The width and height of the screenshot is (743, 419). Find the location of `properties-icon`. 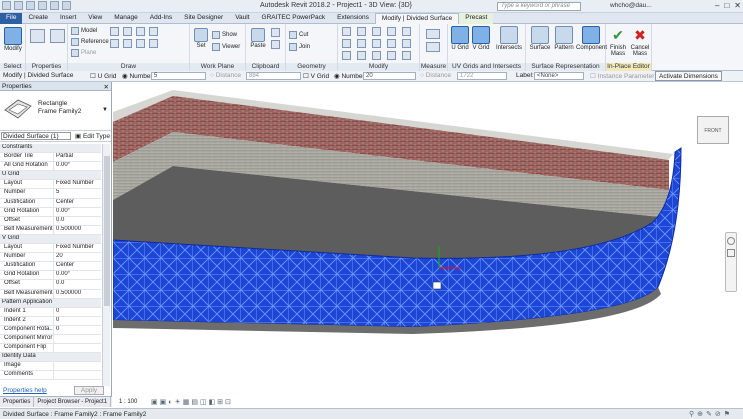

properties-icon is located at coordinates (37, 36).